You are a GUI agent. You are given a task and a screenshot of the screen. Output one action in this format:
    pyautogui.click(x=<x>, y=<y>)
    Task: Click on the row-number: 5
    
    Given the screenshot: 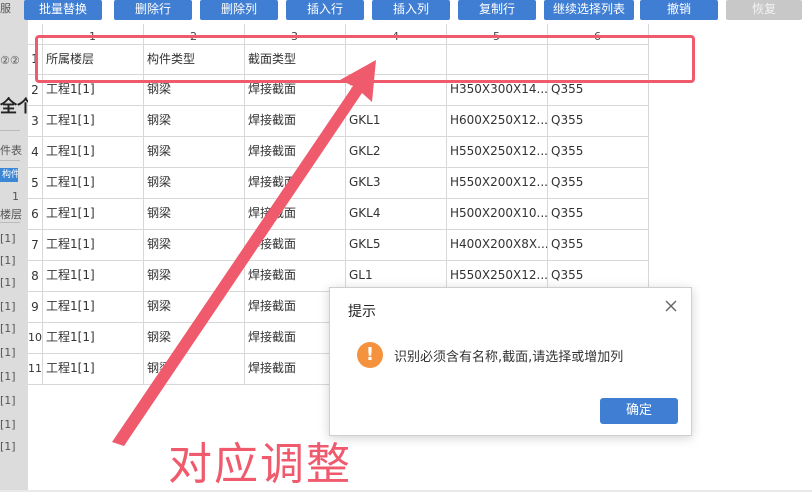 What is the action you would take?
    pyautogui.click(x=35, y=183)
    